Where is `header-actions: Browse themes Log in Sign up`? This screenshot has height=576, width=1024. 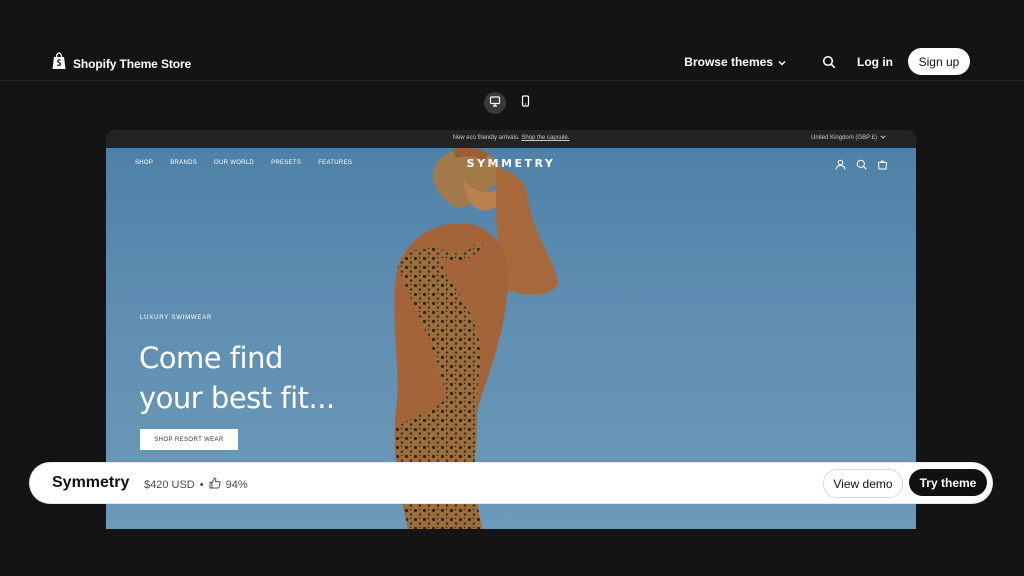 header-actions: Browse themes Log in Sign up is located at coordinates (827, 61).